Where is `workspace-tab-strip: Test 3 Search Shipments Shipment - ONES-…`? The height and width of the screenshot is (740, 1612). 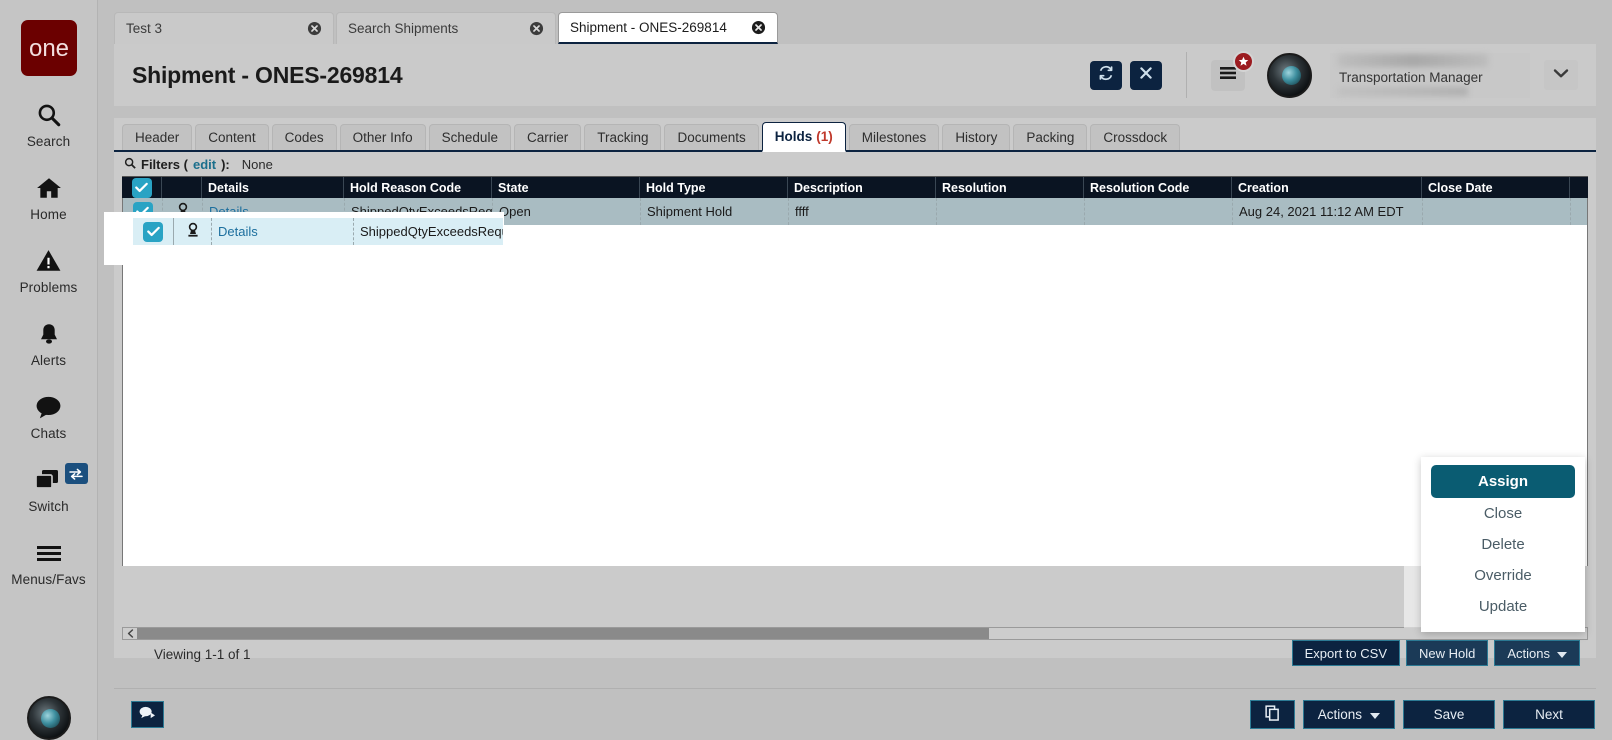
workspace-tab-strip: Test 3 Search Shipments Shipment - ONES-… is located at coordinates (855, 22).